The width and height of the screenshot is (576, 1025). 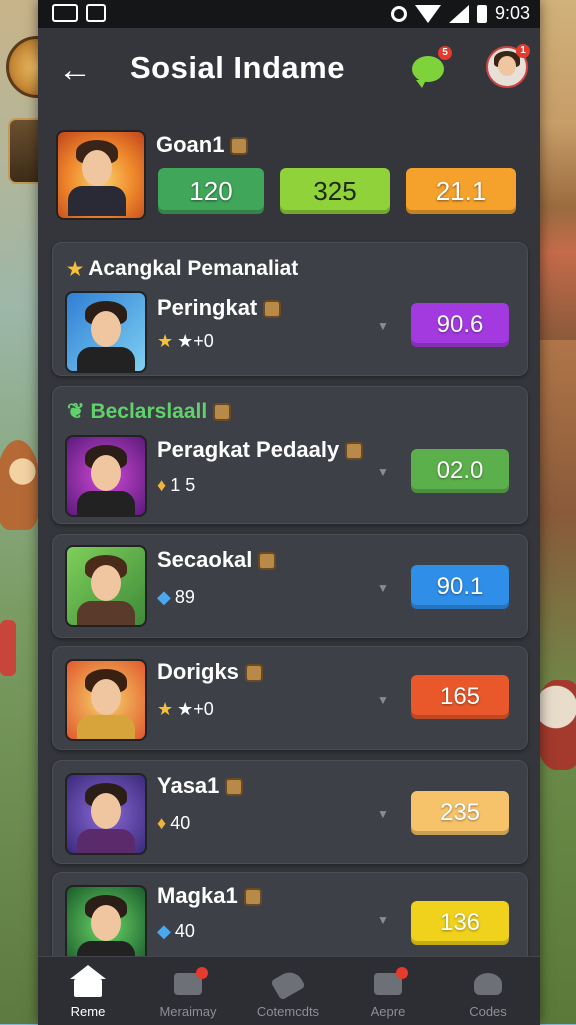 I want to click on background-bear, so click(x=556, y=725).